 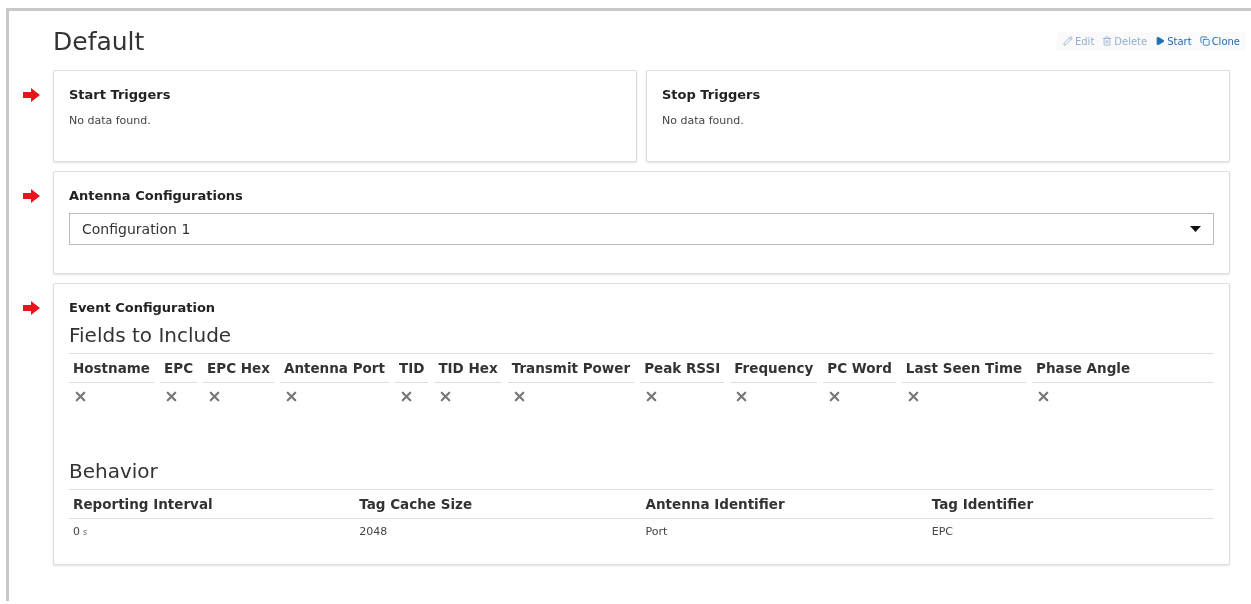 I want to click on configuration-dropdown: Configuration 1, so click(x=641, y=229).